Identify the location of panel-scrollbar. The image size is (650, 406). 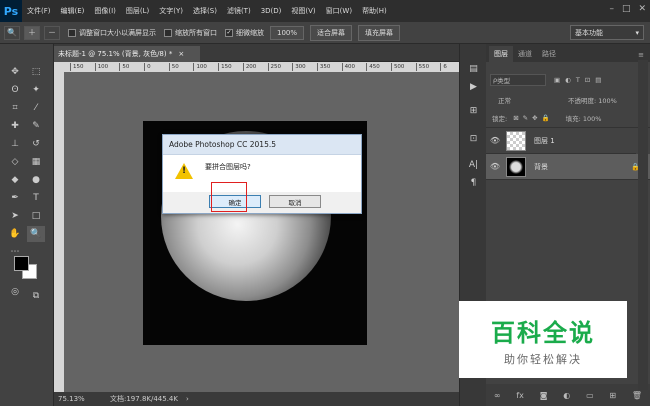
(643, 225).